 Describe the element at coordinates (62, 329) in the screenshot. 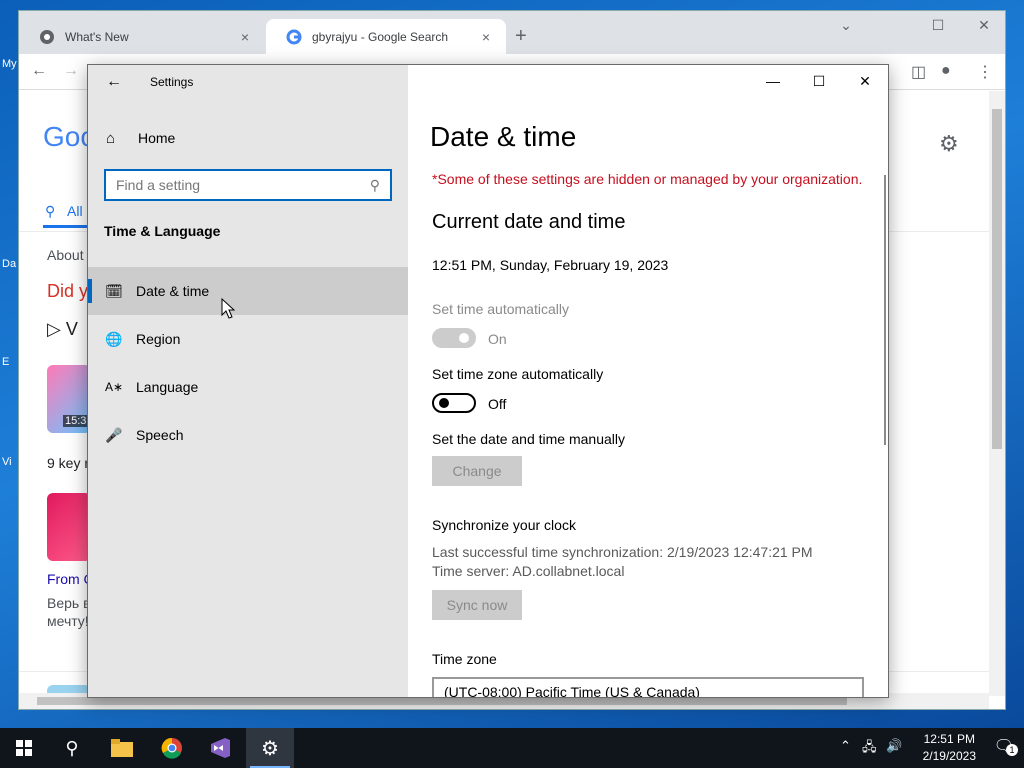

I see `video-heading: ▷ V` at that location.